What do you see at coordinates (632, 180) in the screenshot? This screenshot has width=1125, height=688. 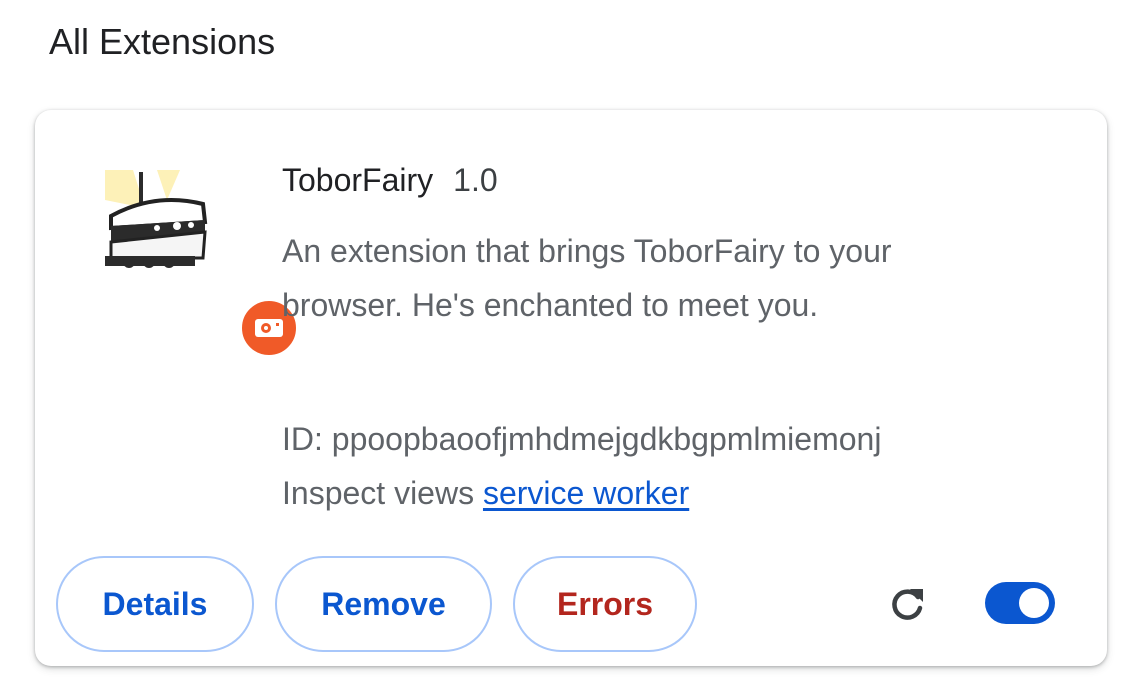 I see `extension-name-row: ToborFairy 1.0` at bounding box center [632, 180].